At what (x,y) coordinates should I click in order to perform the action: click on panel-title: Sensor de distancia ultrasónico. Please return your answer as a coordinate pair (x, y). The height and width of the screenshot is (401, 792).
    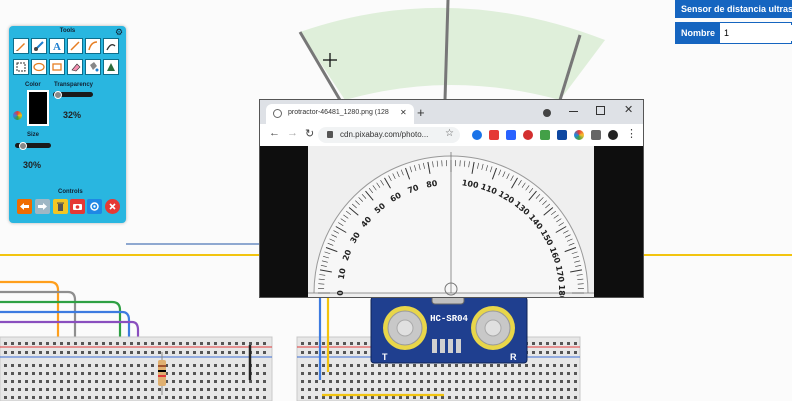
    Looking at the image, I should click on (733, 9).